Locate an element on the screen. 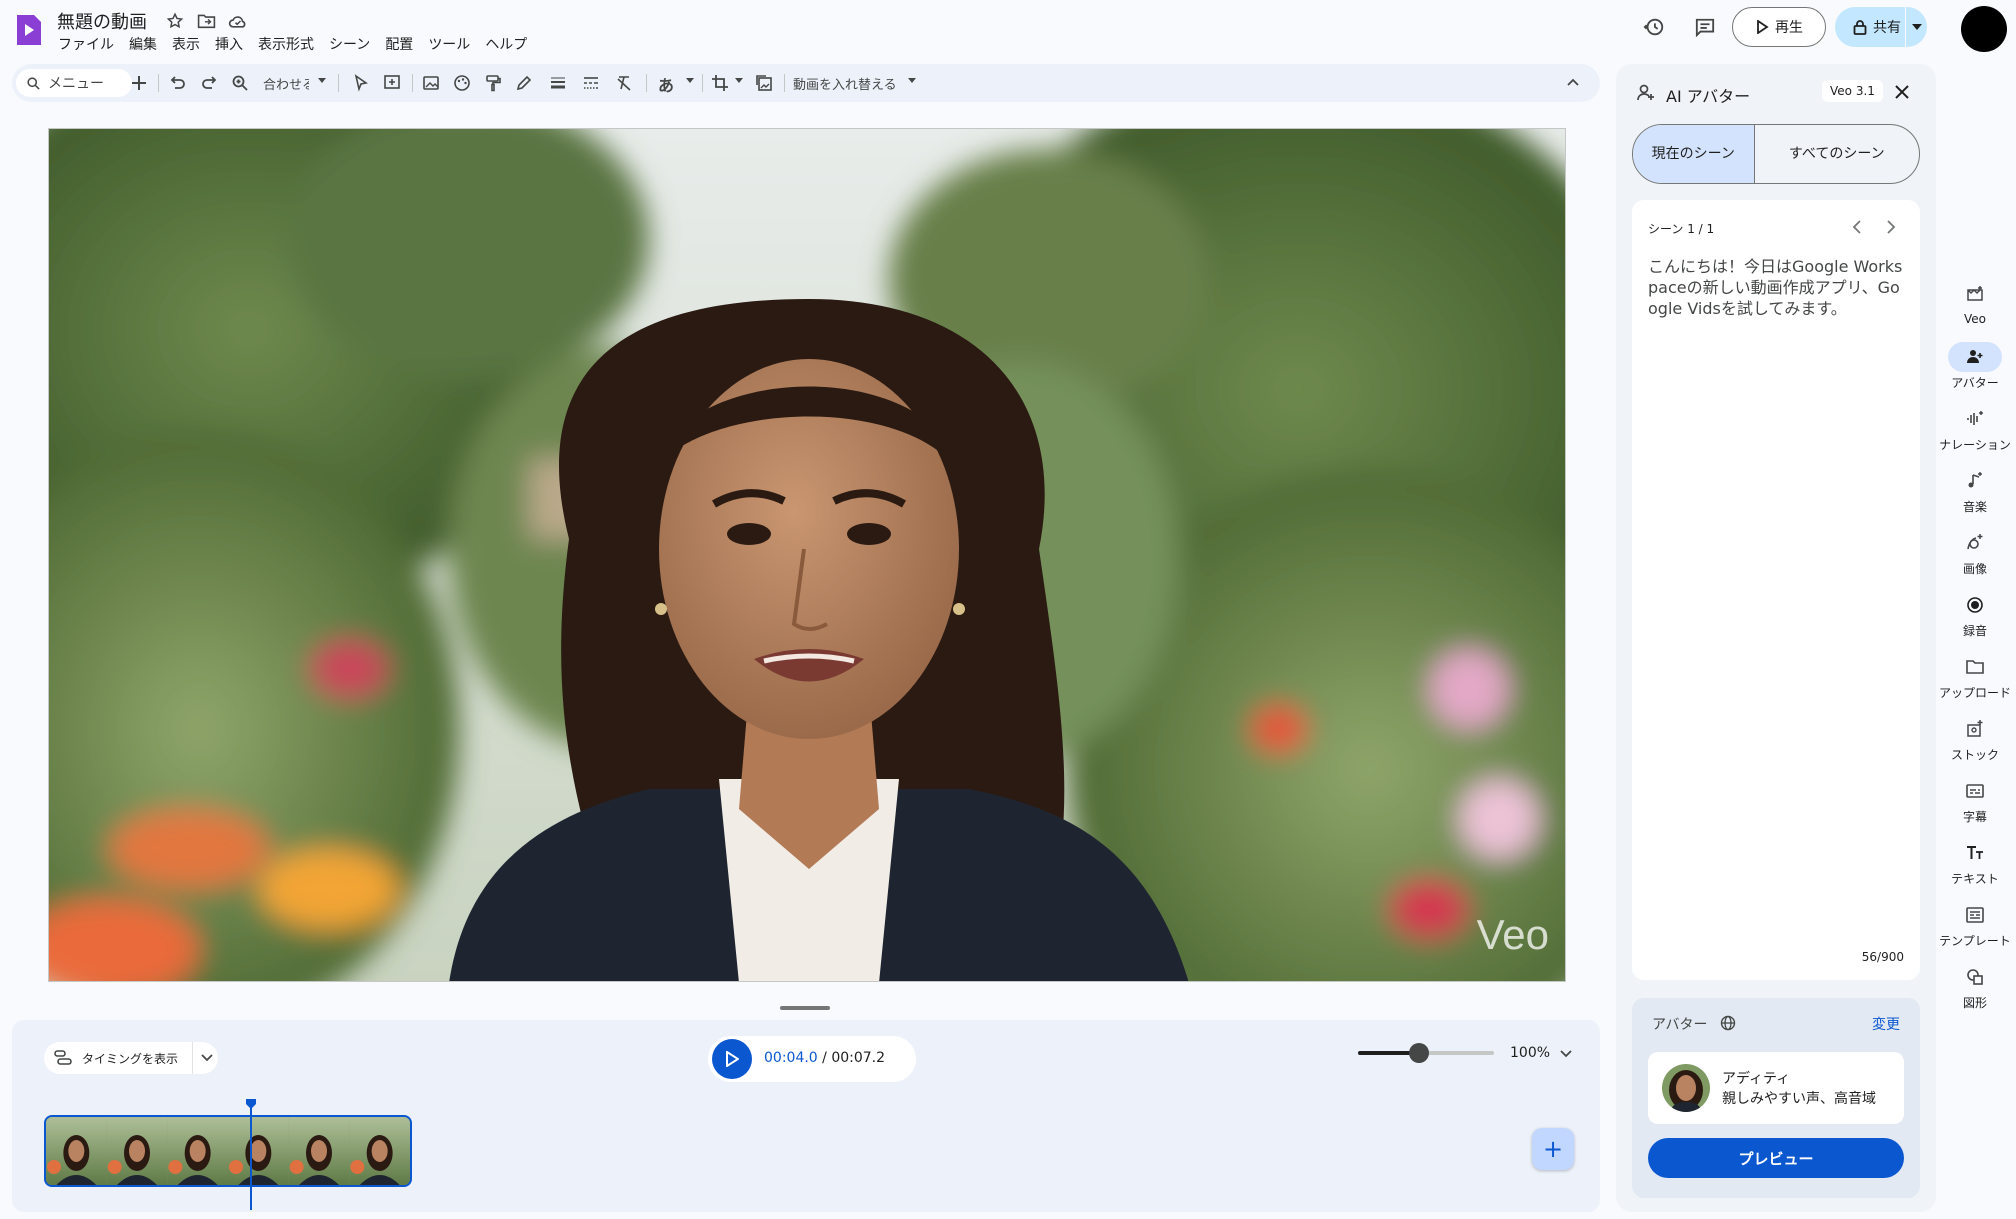 The height and width of the screenshot is (1219, 2016). menu-help: ヘルプ is located at coordinates (506, 44).